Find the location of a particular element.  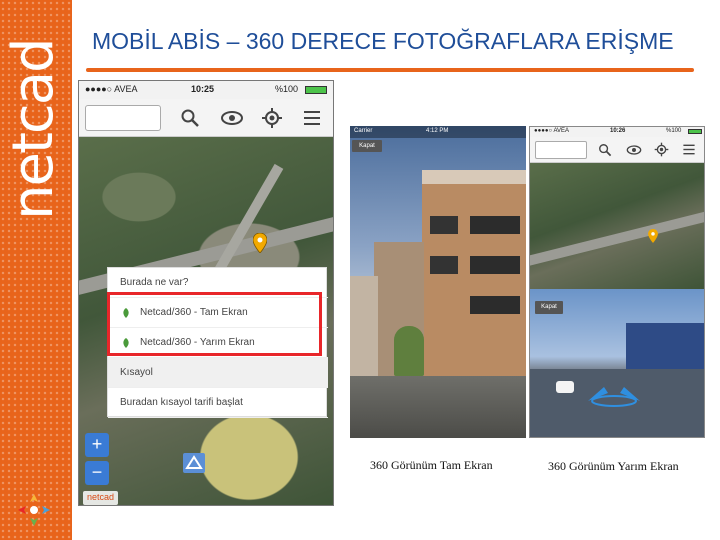

menu-section-shortcut: Kısayol is located at coordinates (218, 373).